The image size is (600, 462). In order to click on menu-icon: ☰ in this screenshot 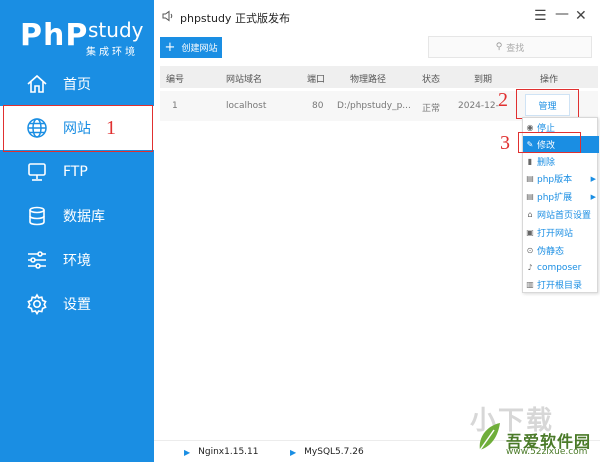, I will do `click(540, 16)`.